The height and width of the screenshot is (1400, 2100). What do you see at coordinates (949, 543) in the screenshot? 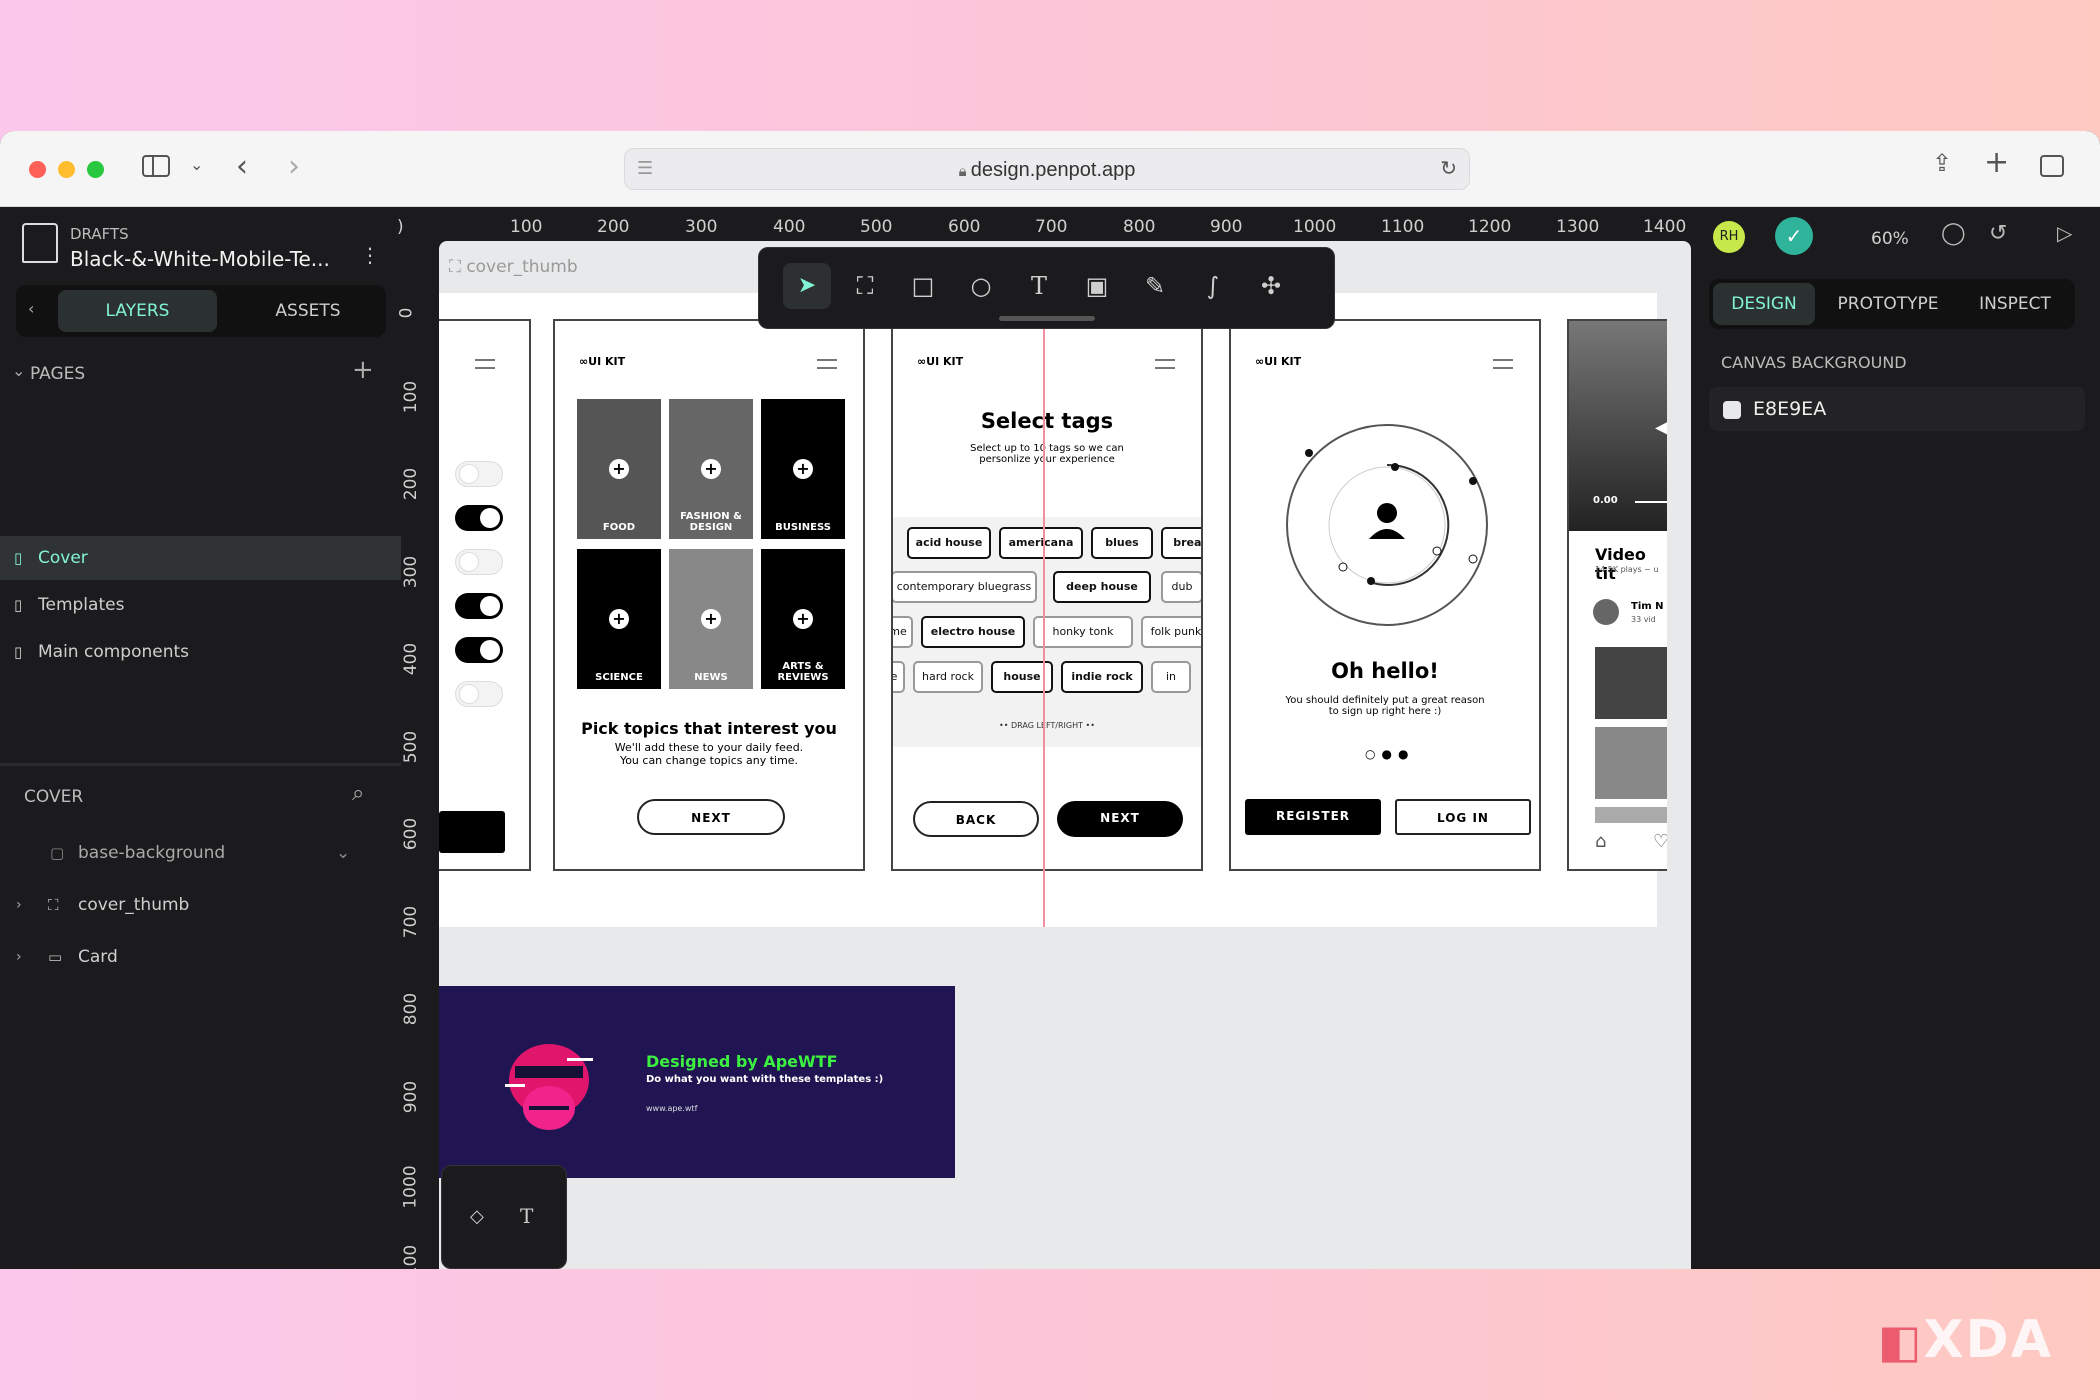
I see `tag: acid house` at bounding box center [949, 543].